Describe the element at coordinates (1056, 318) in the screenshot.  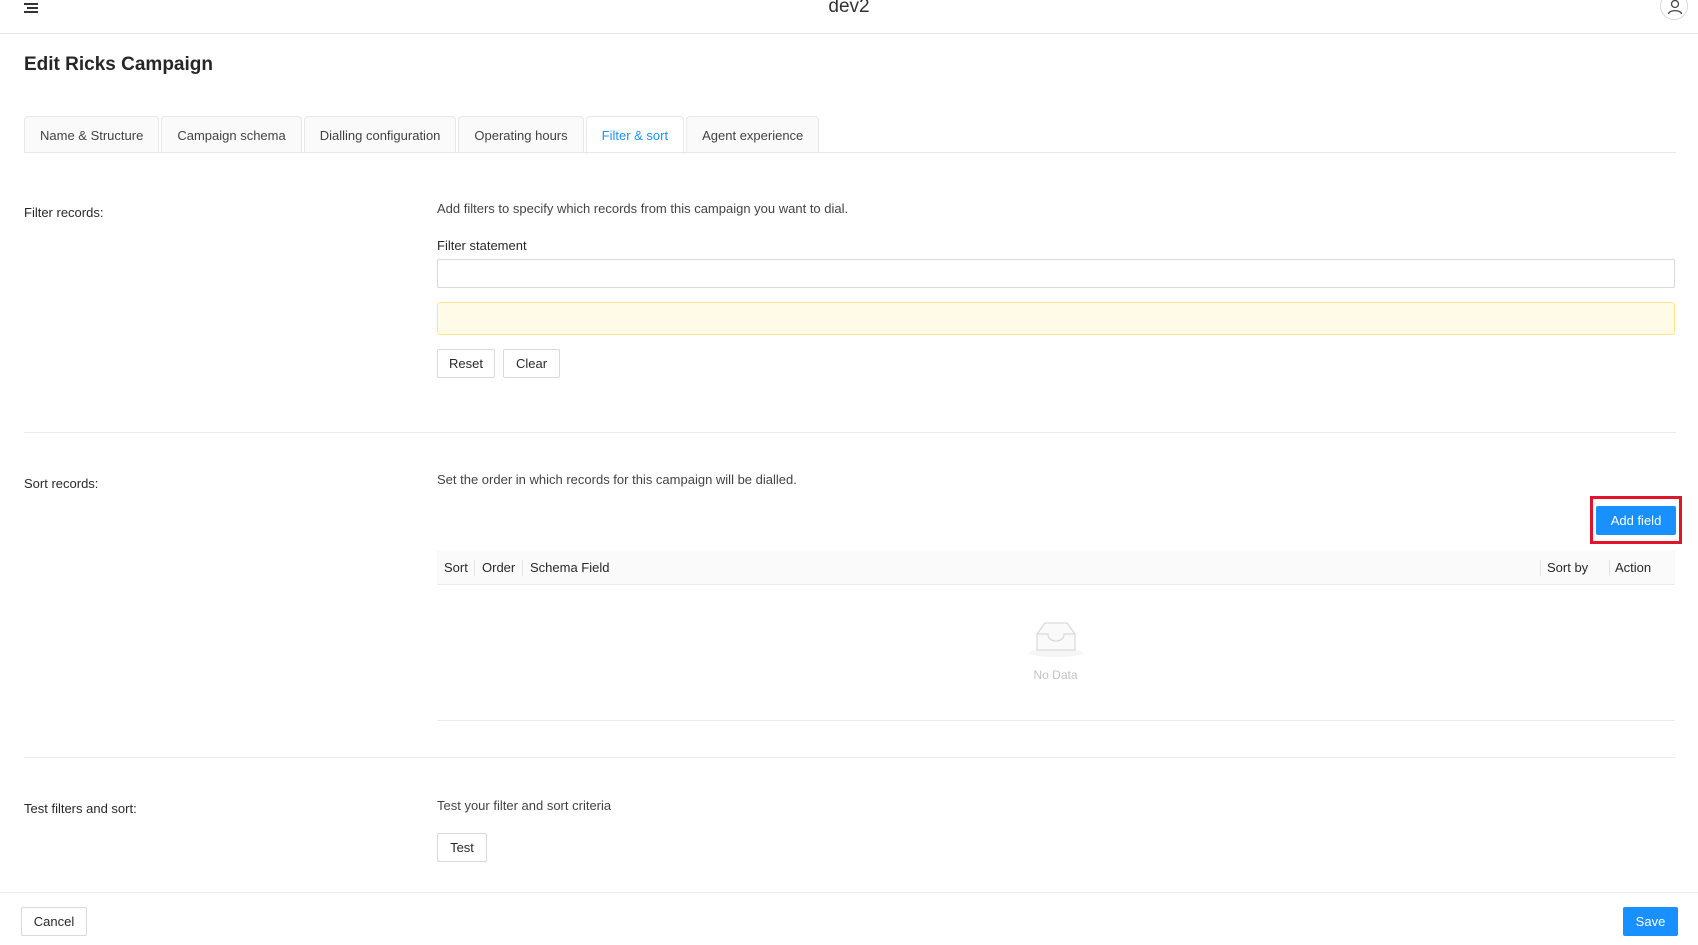
I see `filter-warning-box` at that location.